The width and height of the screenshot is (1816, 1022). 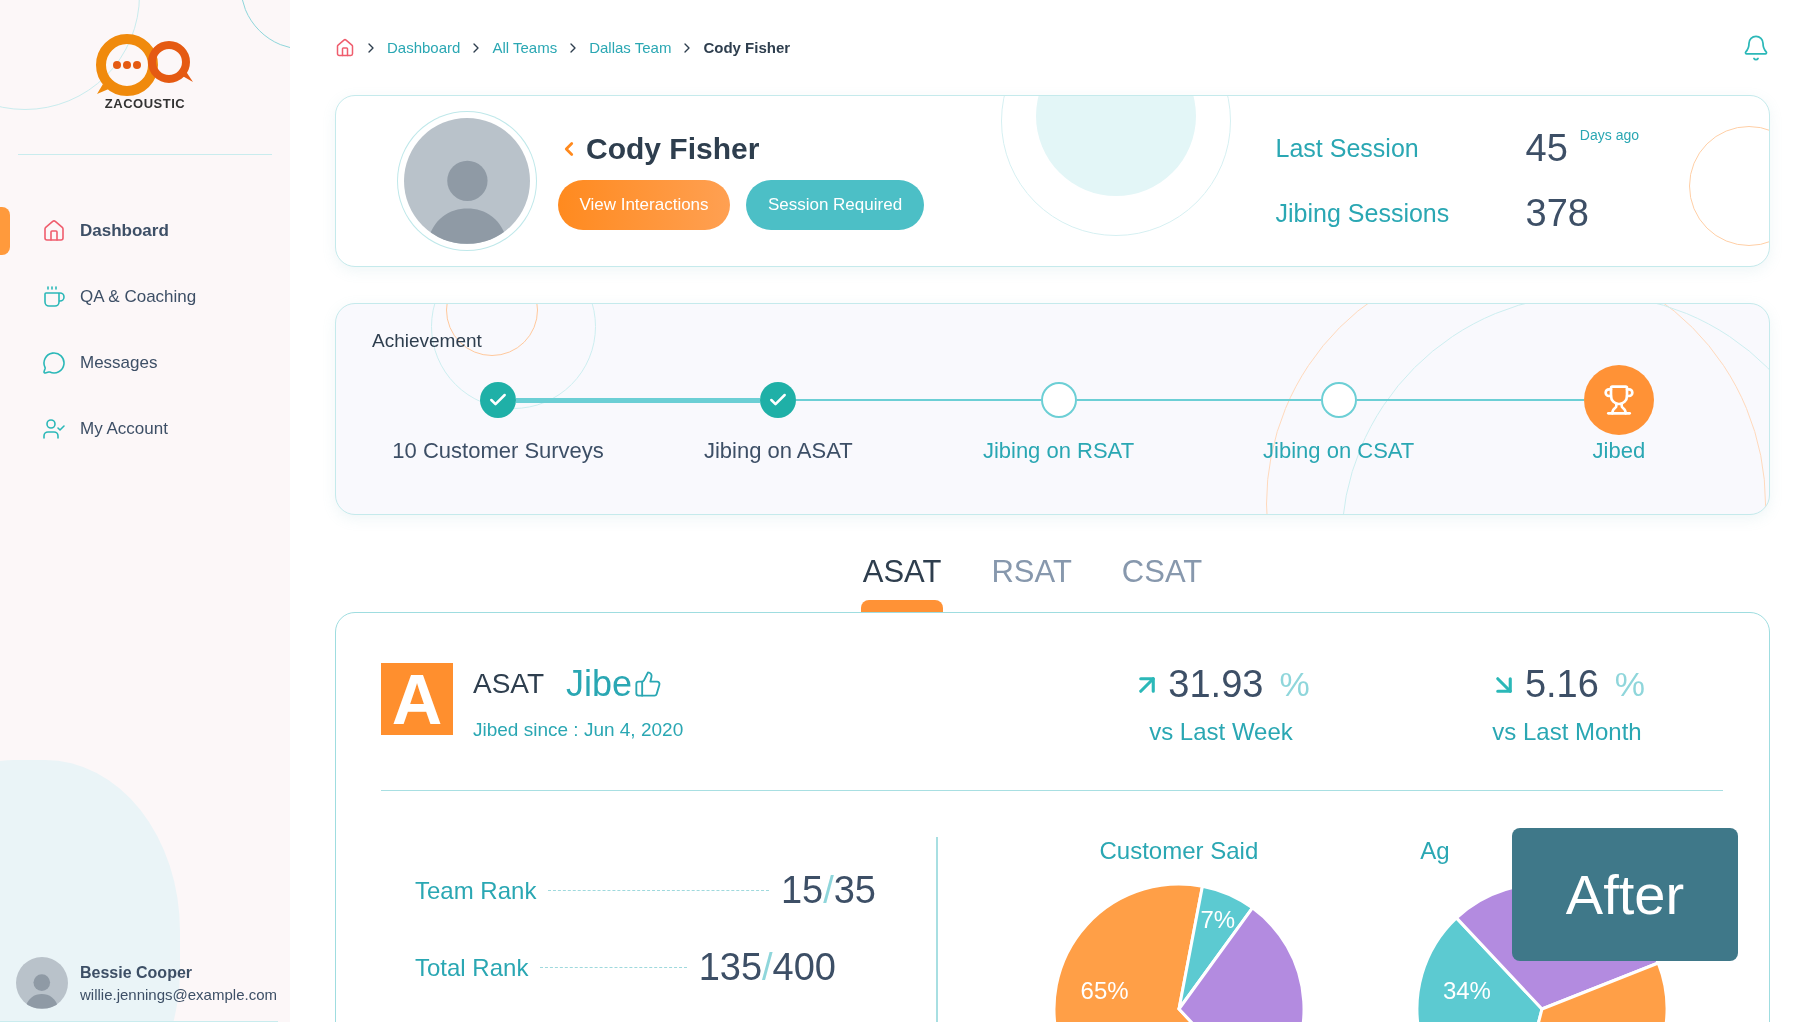 I want to click on breadcrumb-link: All Teams, so click(x=525, y=47).